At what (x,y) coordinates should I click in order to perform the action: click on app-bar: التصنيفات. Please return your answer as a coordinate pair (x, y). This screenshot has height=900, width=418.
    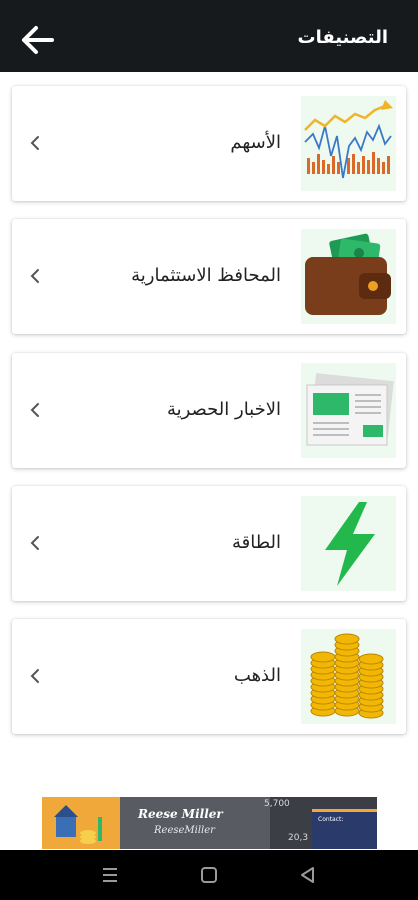
    Looking at the image, I should click on (209, 36).